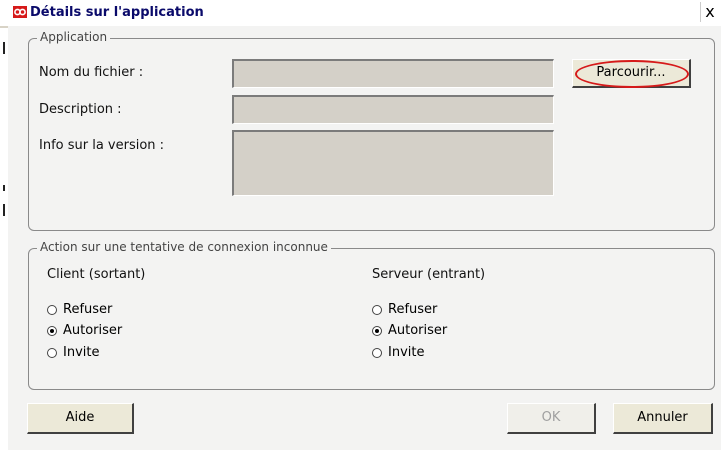  I want to click on cancel-button: Annuler, so click(663, 418).